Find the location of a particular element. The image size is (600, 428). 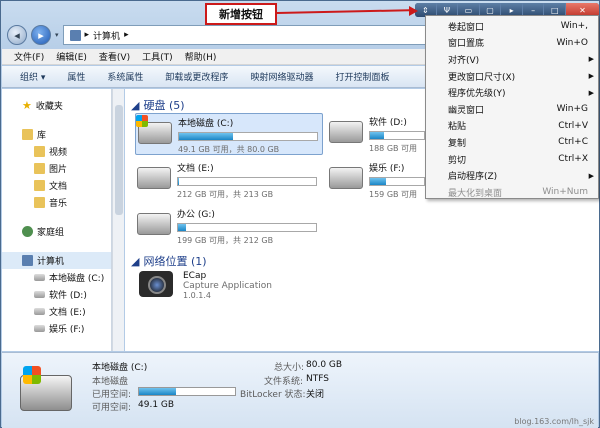

group-header-disks: ◢ 硬盘 (5) is located at coordinates (158, 105).